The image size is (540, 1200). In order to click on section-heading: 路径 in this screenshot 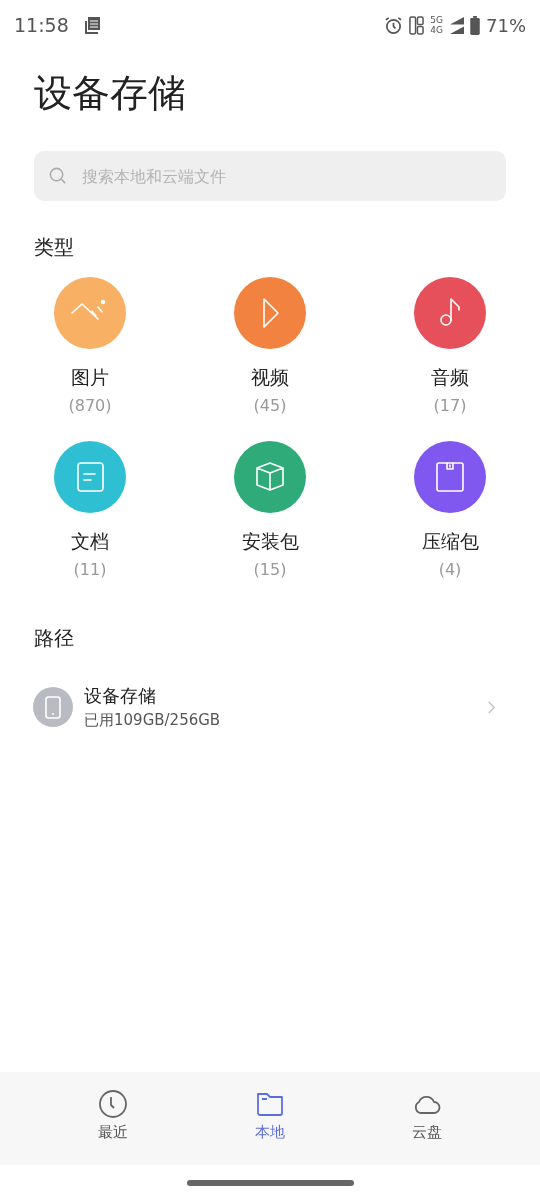, I will do `click(54, 638)`.